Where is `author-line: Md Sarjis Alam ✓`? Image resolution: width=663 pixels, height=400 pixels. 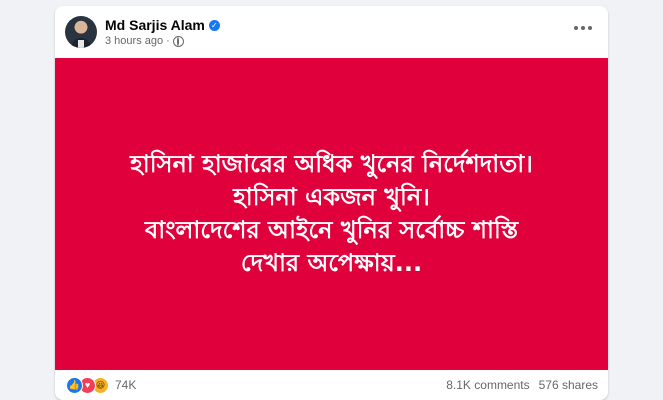 author-line: Md Sarjis Alam ✓ is located at coordinates (162, 25).